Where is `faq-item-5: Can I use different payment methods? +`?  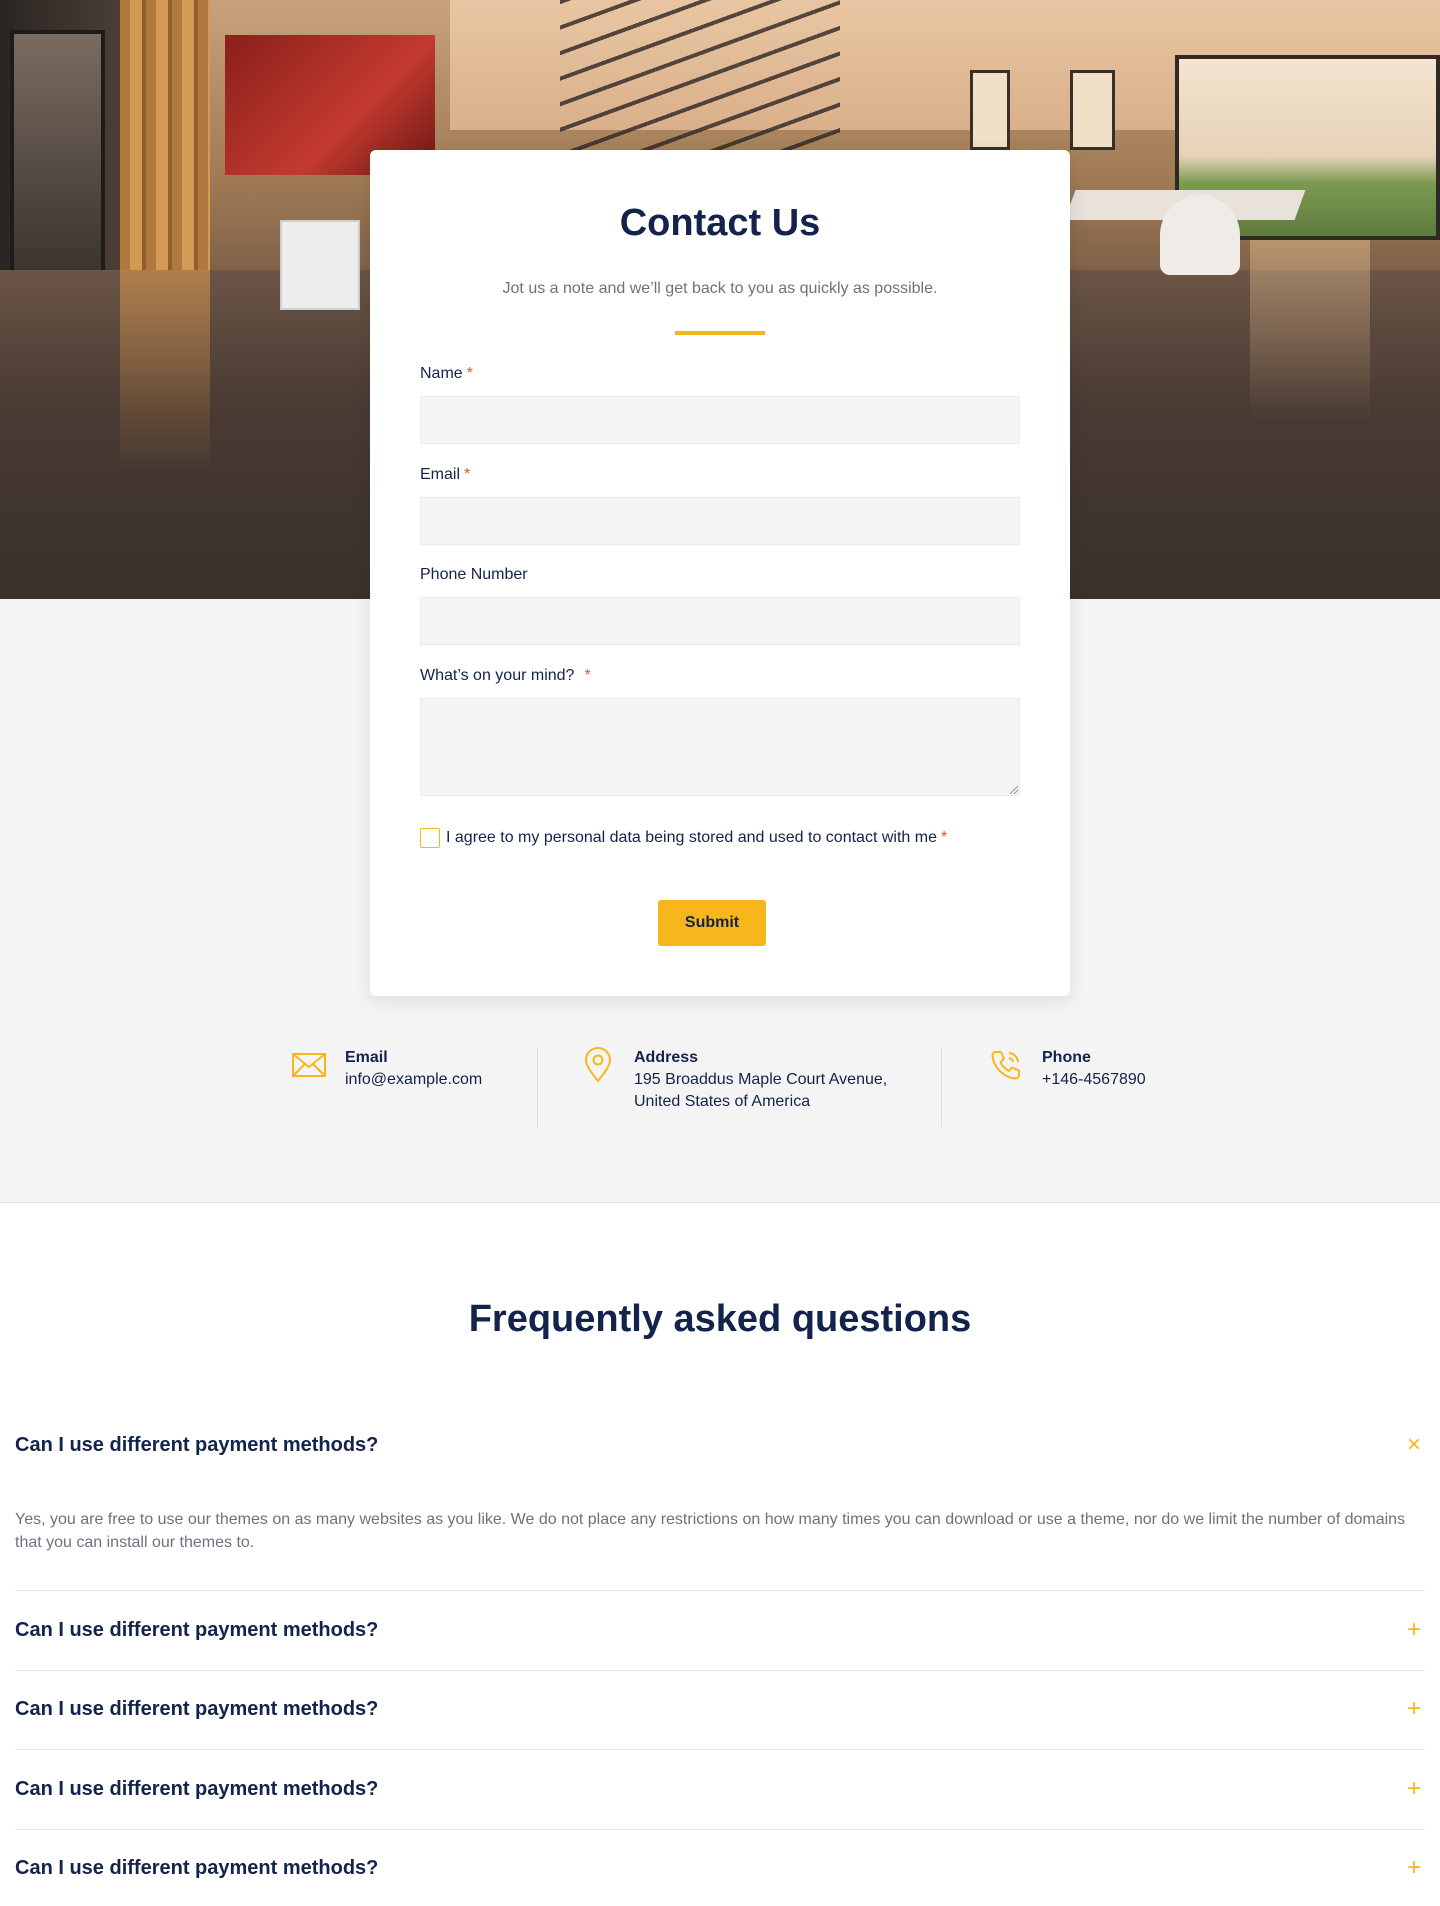
faq-item-5: Can I use different payment methods? + is located at coordinates (720, 1868).